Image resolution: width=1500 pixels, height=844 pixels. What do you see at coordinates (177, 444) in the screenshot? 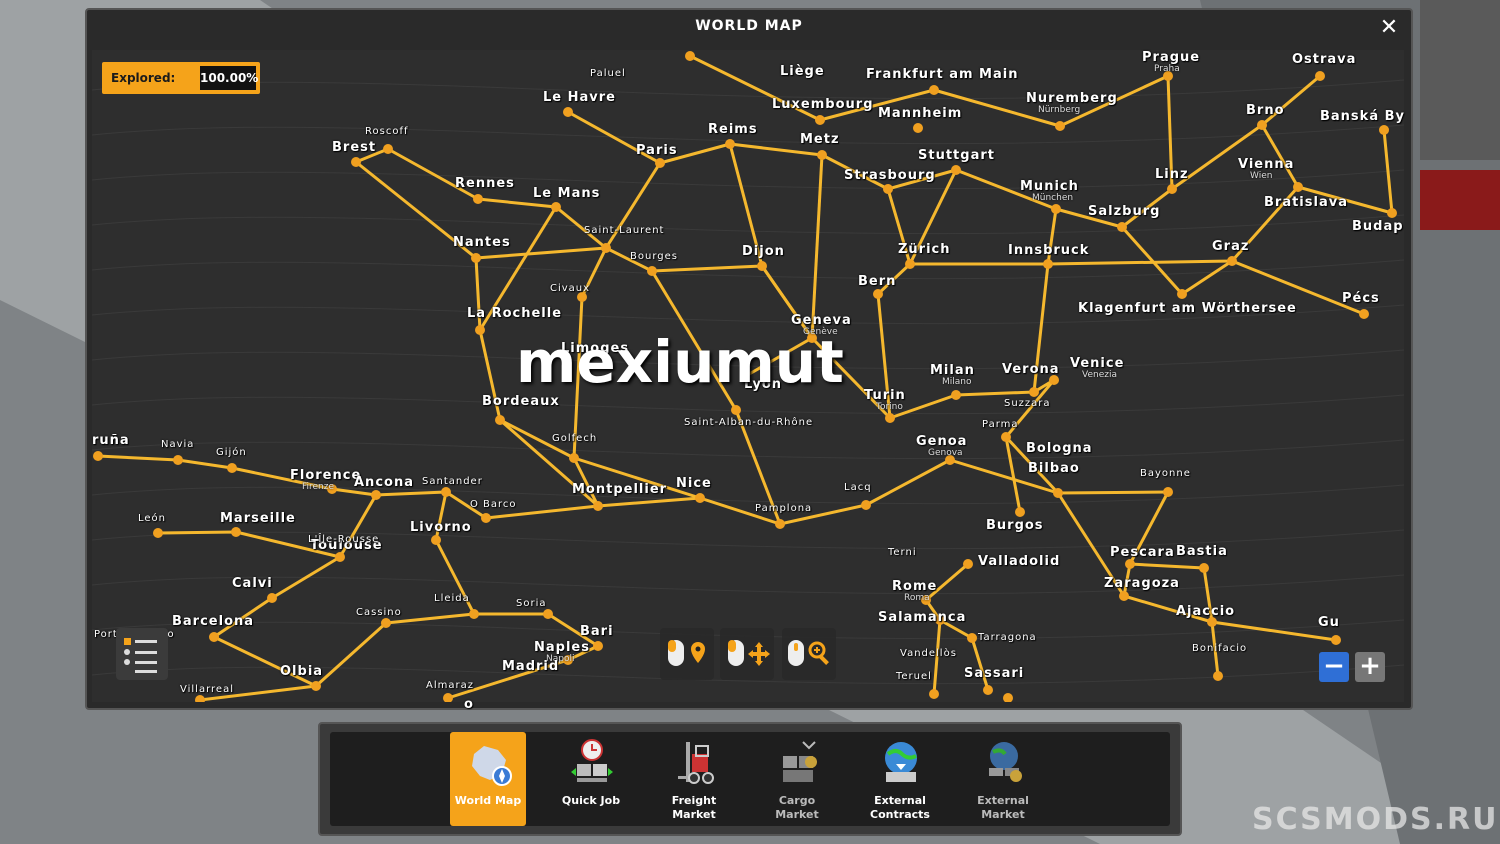
I see `city-label: Navia` at bounding box center [177, 444].